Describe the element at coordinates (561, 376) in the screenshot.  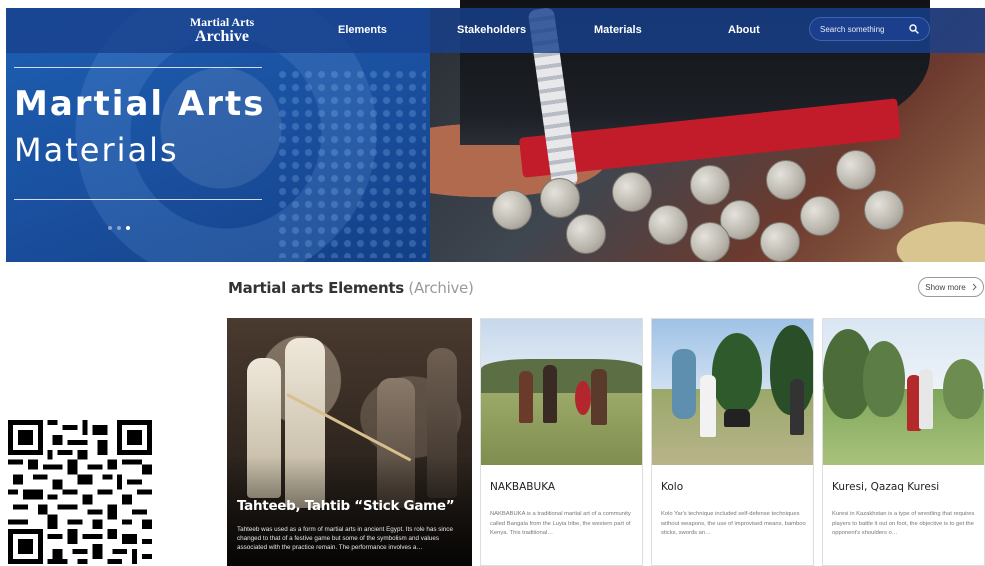
I see `photo-treeline` at that location.